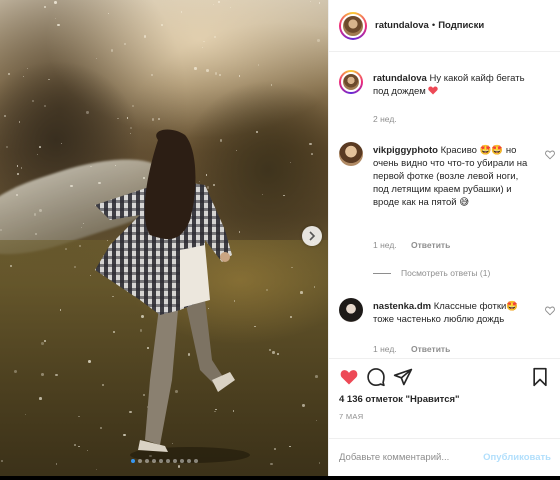  Describe the element at coordinates (385, 119) in the screenshot. I see `caption-time: 2 нед.` at that location.